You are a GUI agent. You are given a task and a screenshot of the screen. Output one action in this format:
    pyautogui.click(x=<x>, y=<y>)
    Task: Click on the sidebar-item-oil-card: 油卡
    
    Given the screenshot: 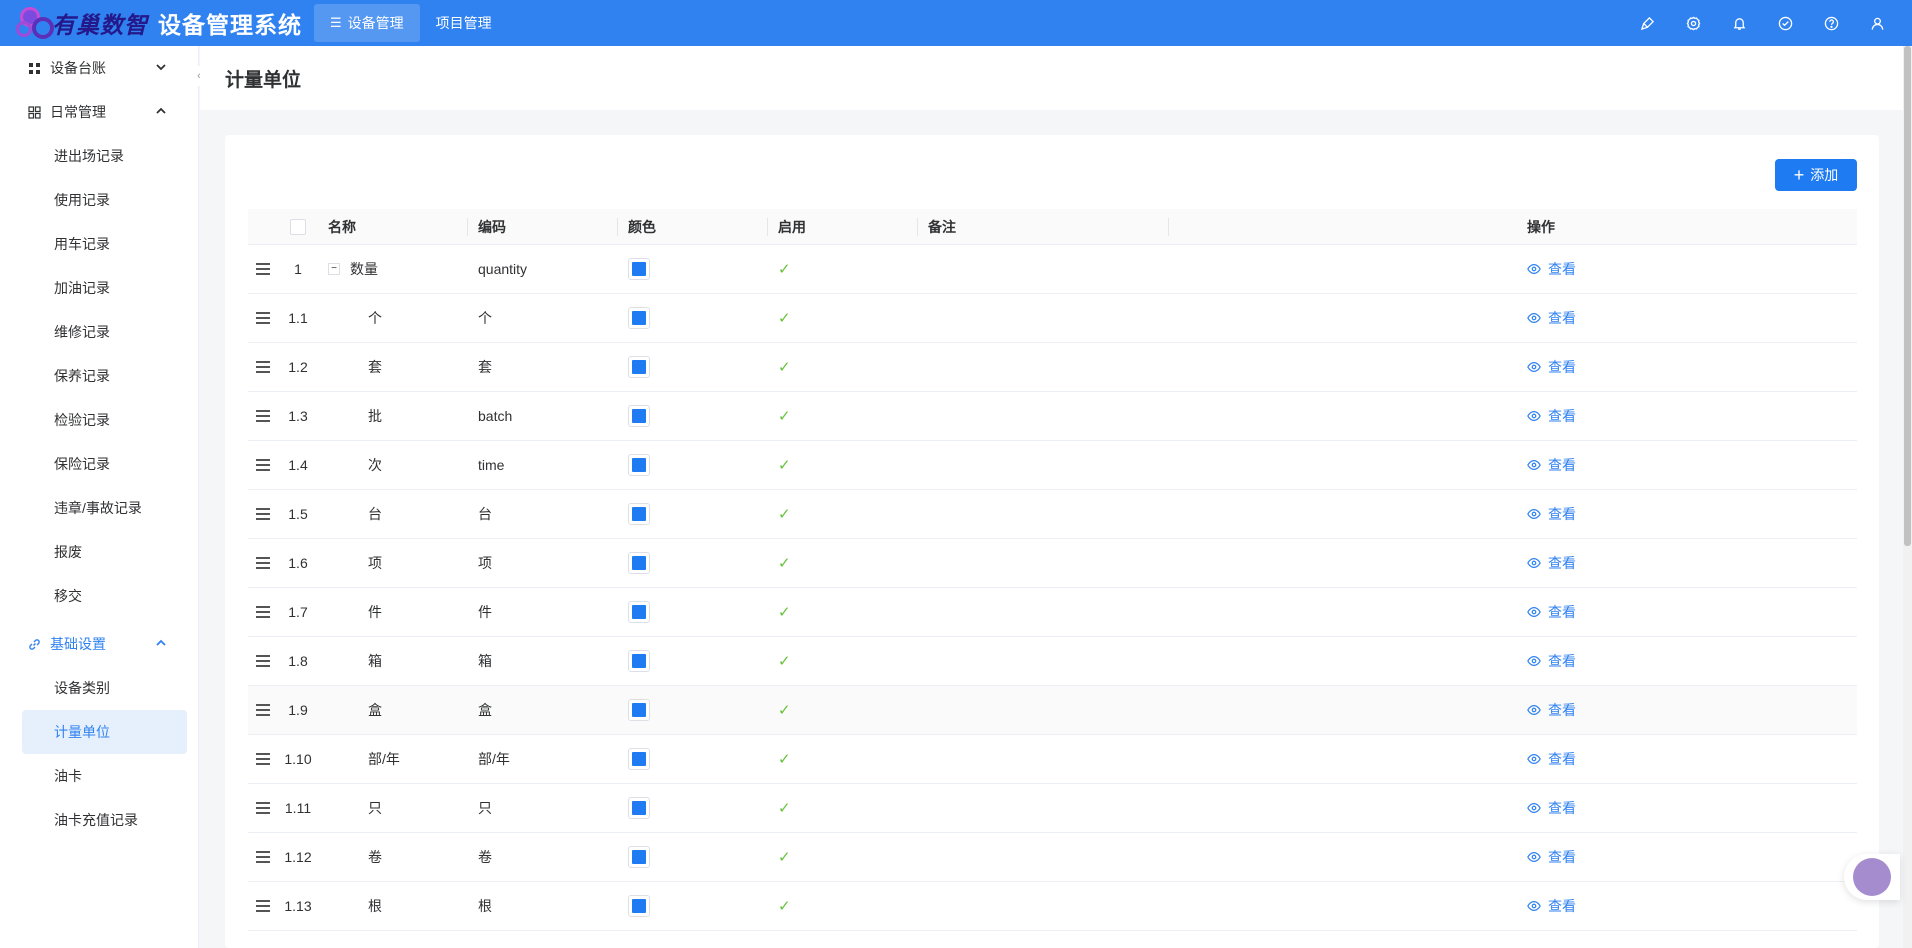 What is the action you would take?
    pyautogui.click(x=99, y=776)
    